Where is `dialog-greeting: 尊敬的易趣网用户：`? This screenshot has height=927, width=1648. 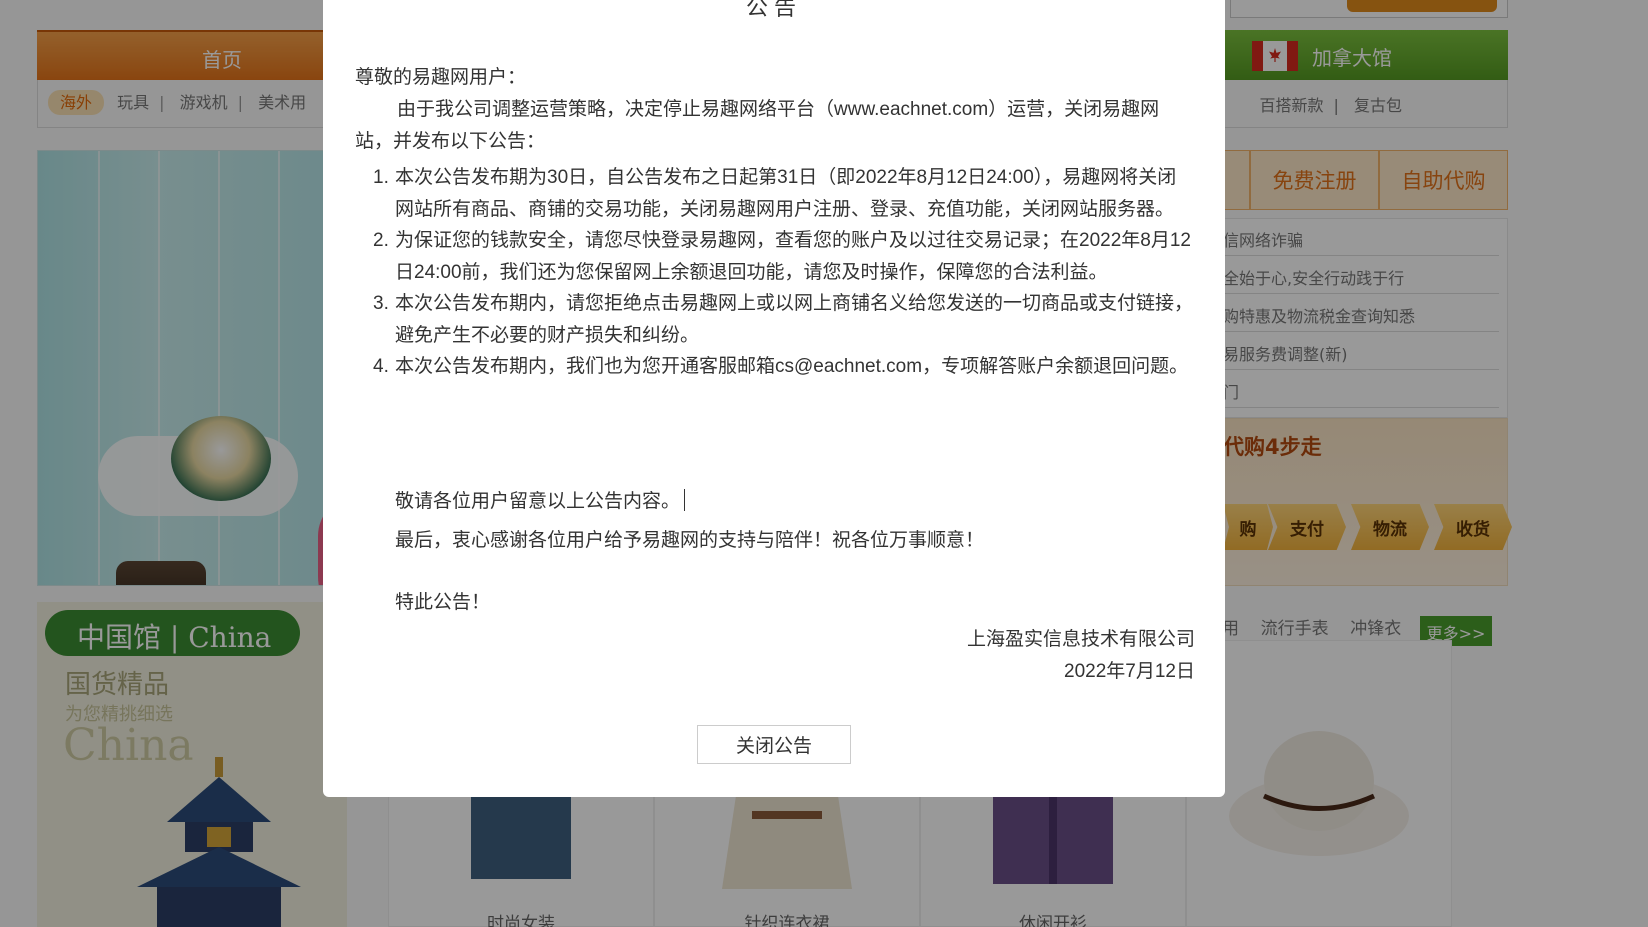 dialog-greeting: 尊敬的易趣网用户： is located at coordinates (441, 77).